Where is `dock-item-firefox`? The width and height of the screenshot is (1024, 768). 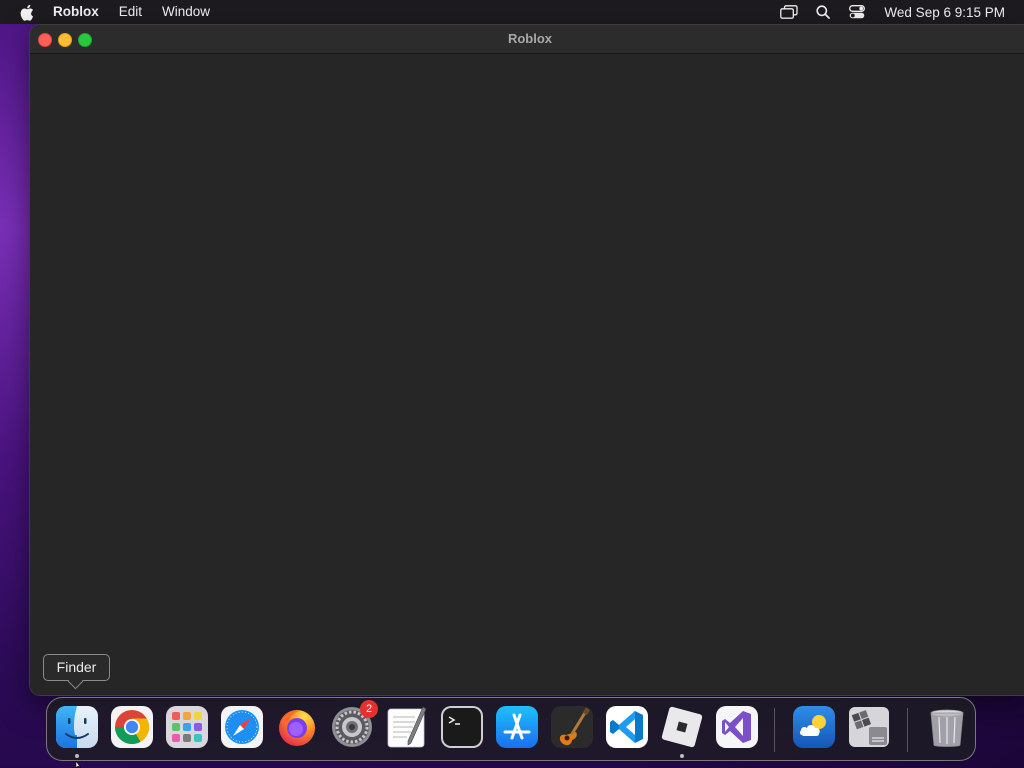
dock-item-firefox is located at coordinates (297, 727).